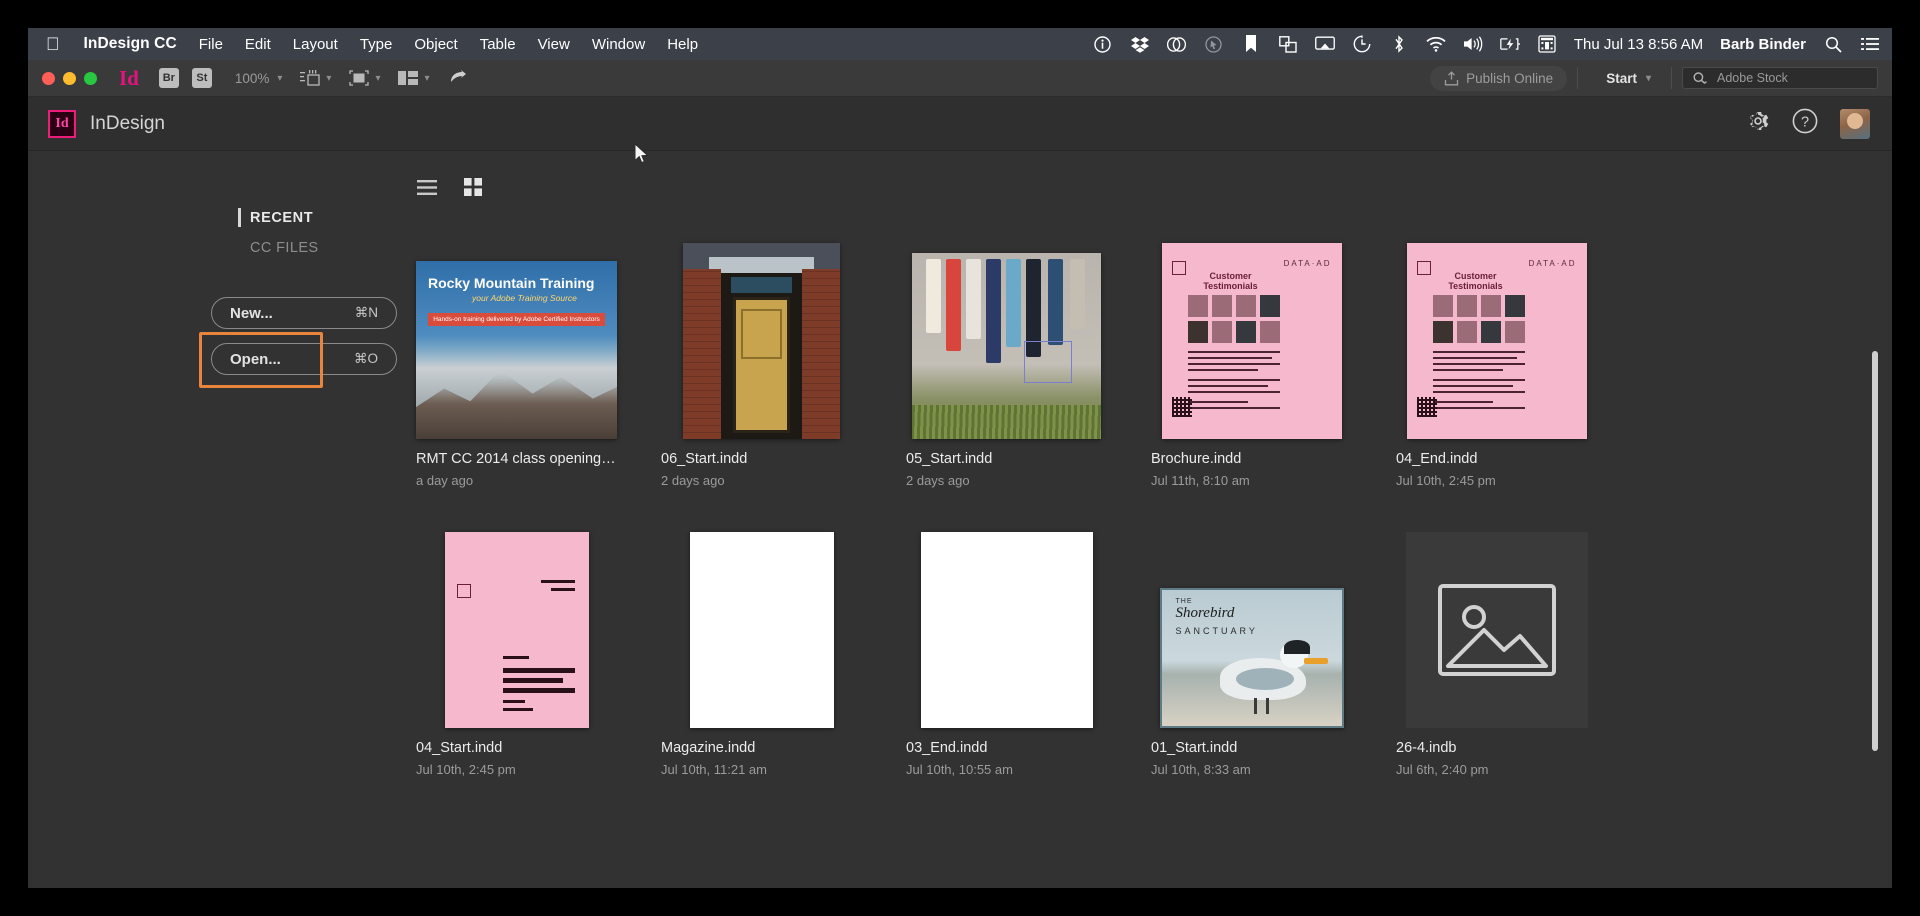  I want to click on workspace-switcher: Start ▾, so click(1624, 78).